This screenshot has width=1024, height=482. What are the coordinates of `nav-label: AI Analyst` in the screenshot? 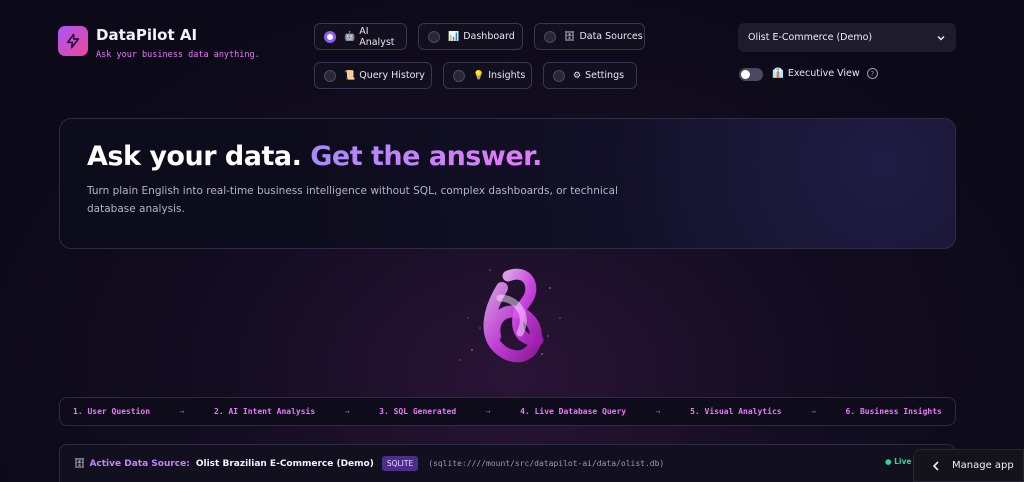 It's located at (377, 36).